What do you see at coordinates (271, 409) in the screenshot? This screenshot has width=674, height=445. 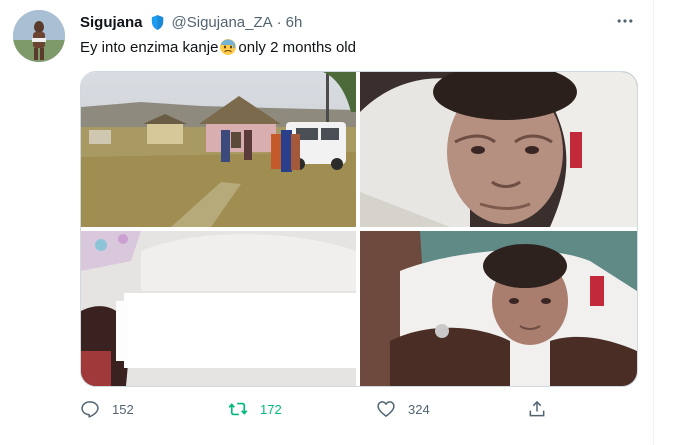 I see `retweet-count: 172` at bounding box center [271, 409].